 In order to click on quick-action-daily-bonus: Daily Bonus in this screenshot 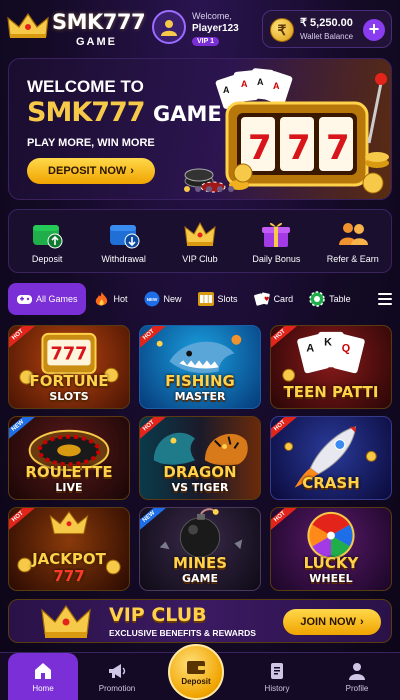, I will do `click(276, 241)`.